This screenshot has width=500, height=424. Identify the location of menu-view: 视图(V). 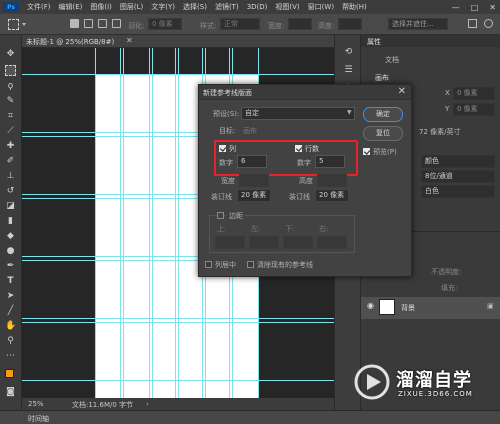
(287, 7).